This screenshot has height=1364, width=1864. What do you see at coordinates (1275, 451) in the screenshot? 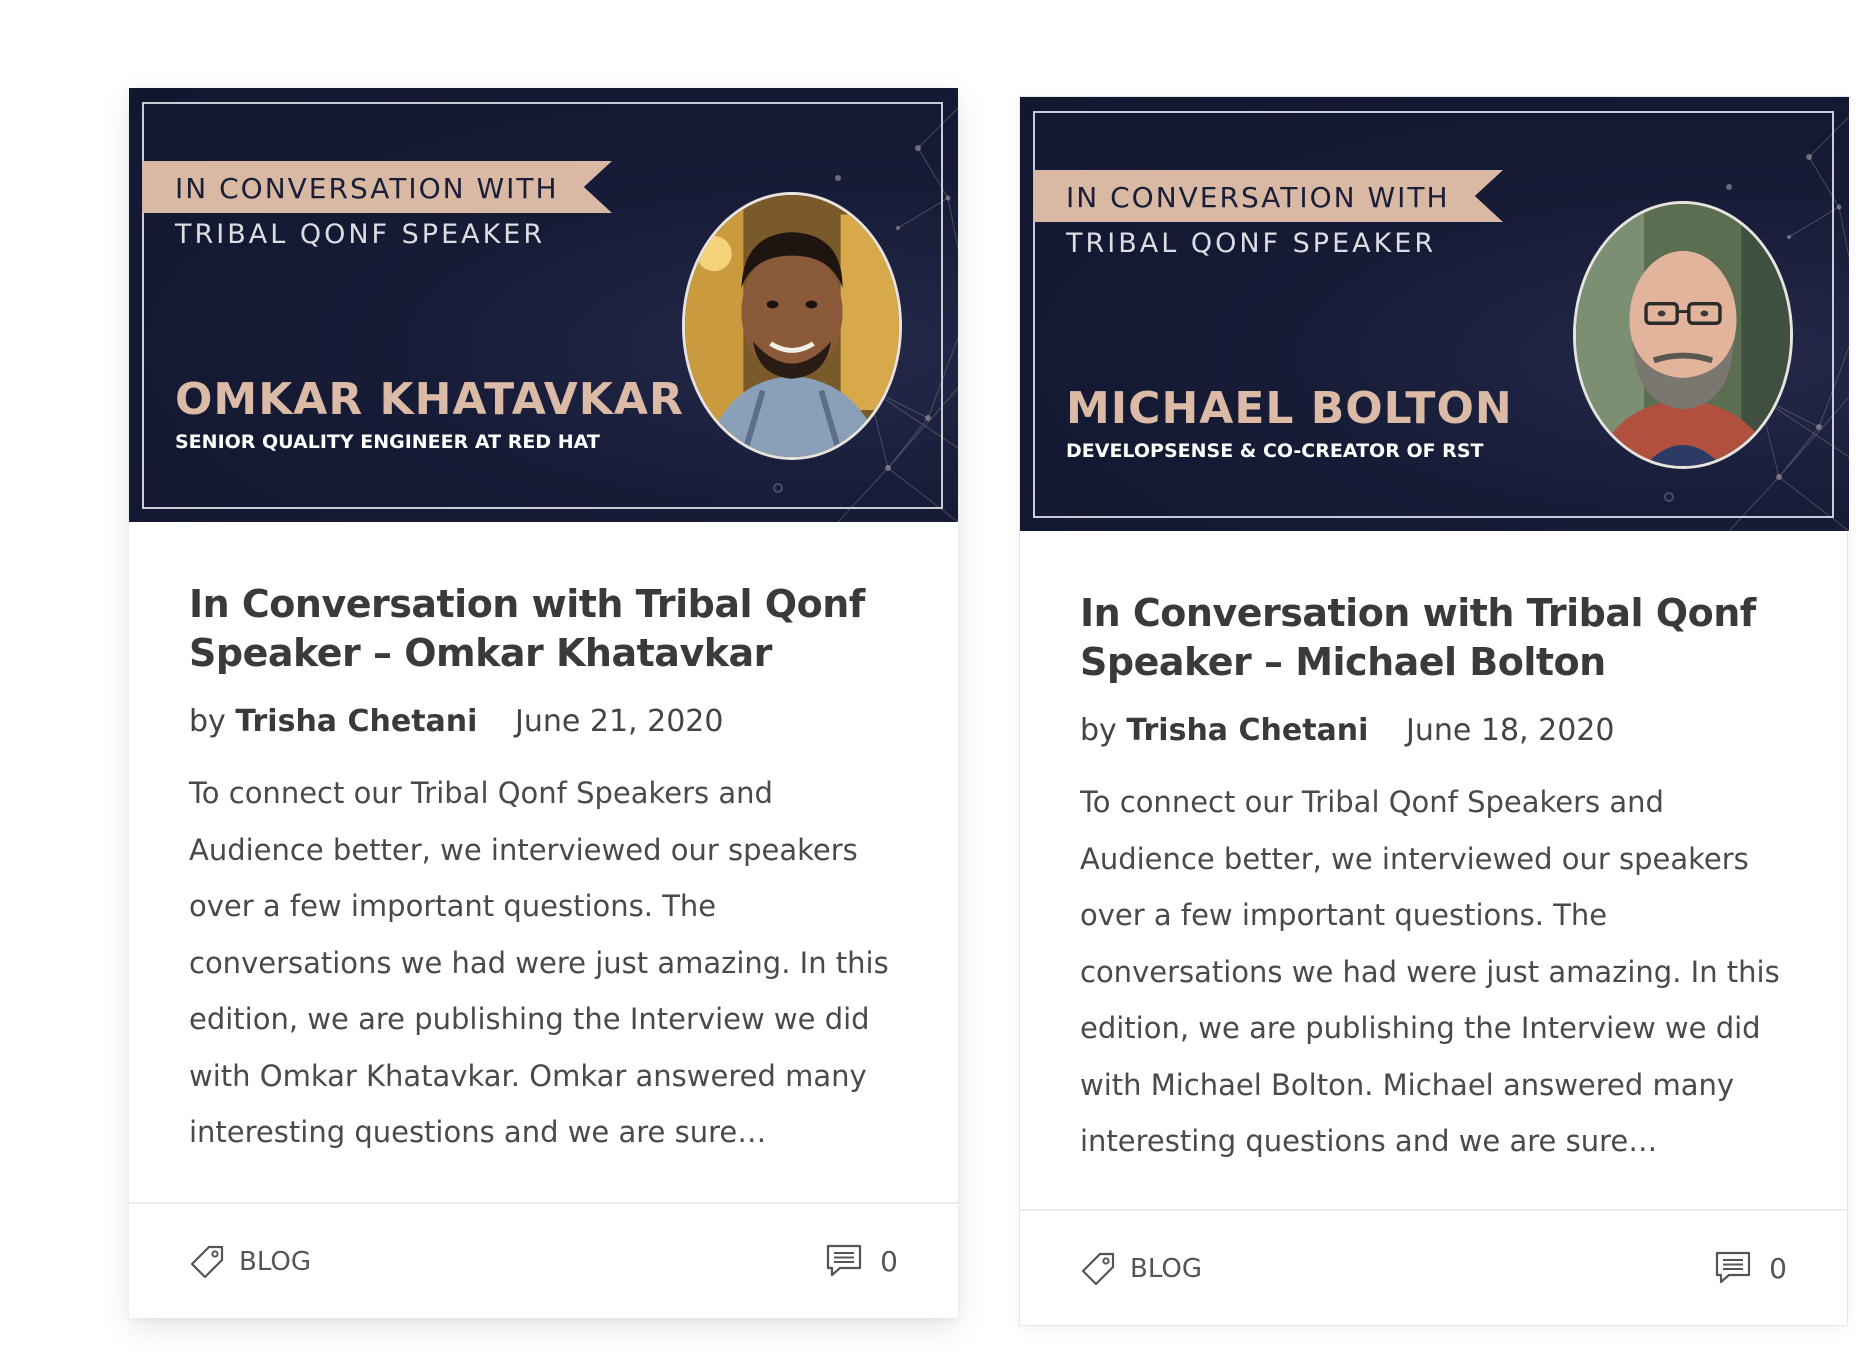
I see `banner-speaker-role: DEVELOPSENSE & CO-CREATOR OF RST` at bounding box center [1275, 451].